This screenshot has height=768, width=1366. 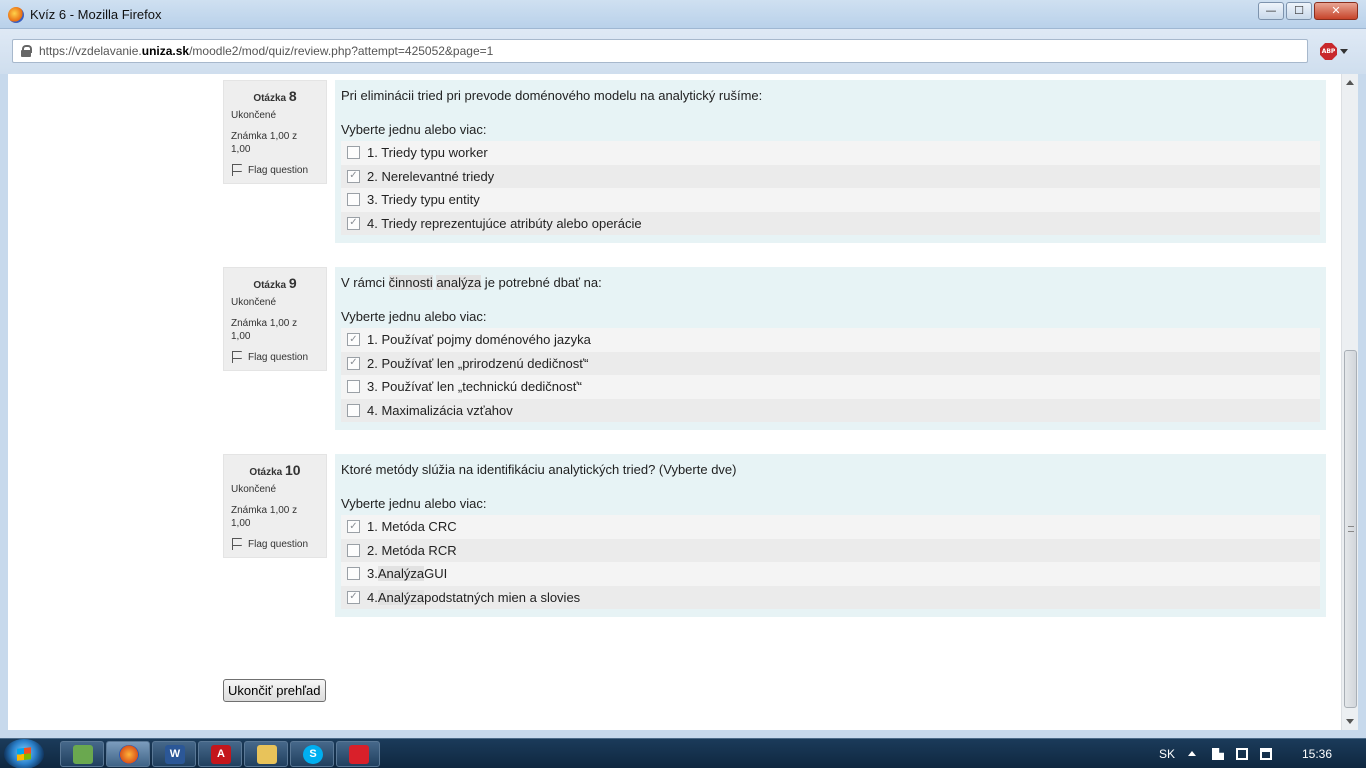 I want to click on scrollbar-thumb, so click(x=1350, y=529).